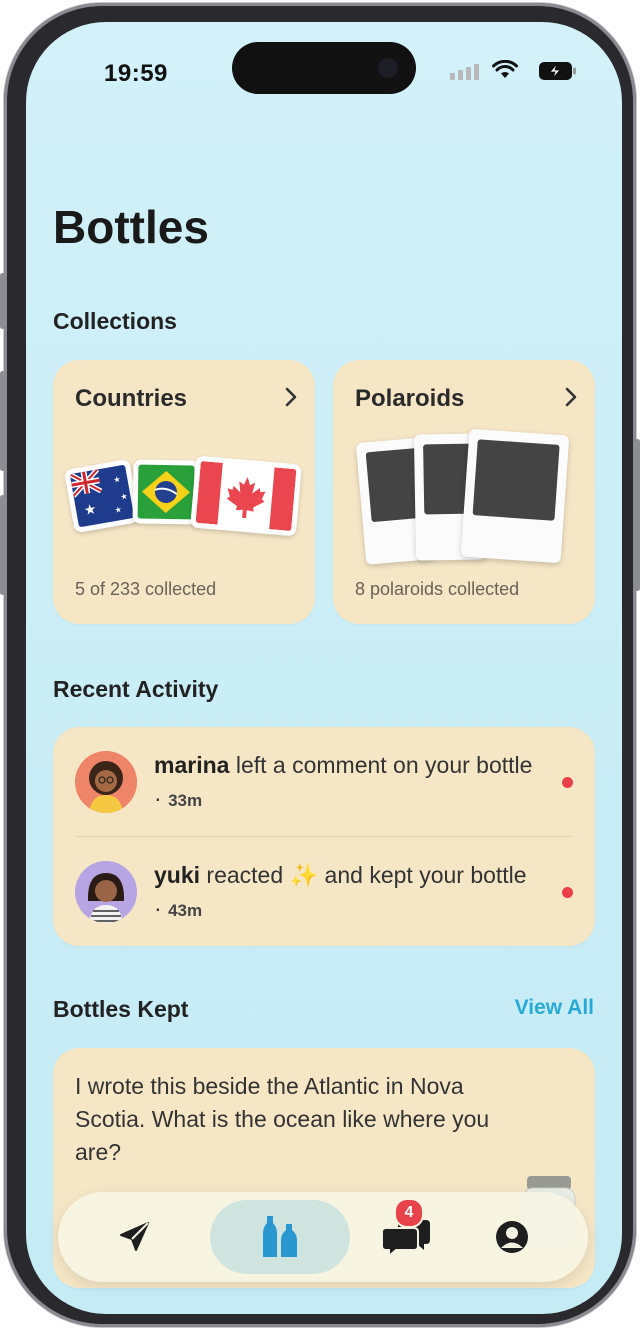  I want to click on activity-time: 43m, so click(185, 910).